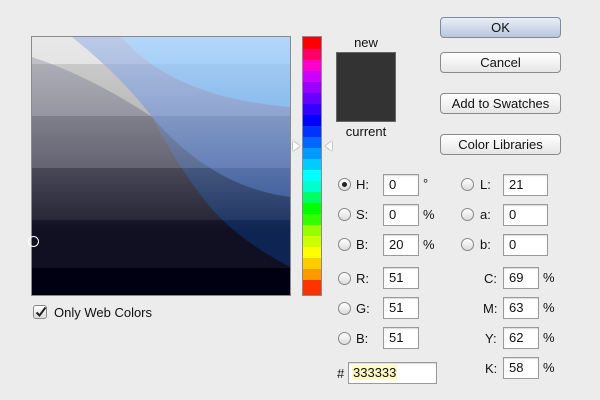 The width and height of the screenshot is (600, 400). What do you see at coordinates (362, 214) in the screenshot?
I see `label-s: S:` at bounding box center [362, 214].